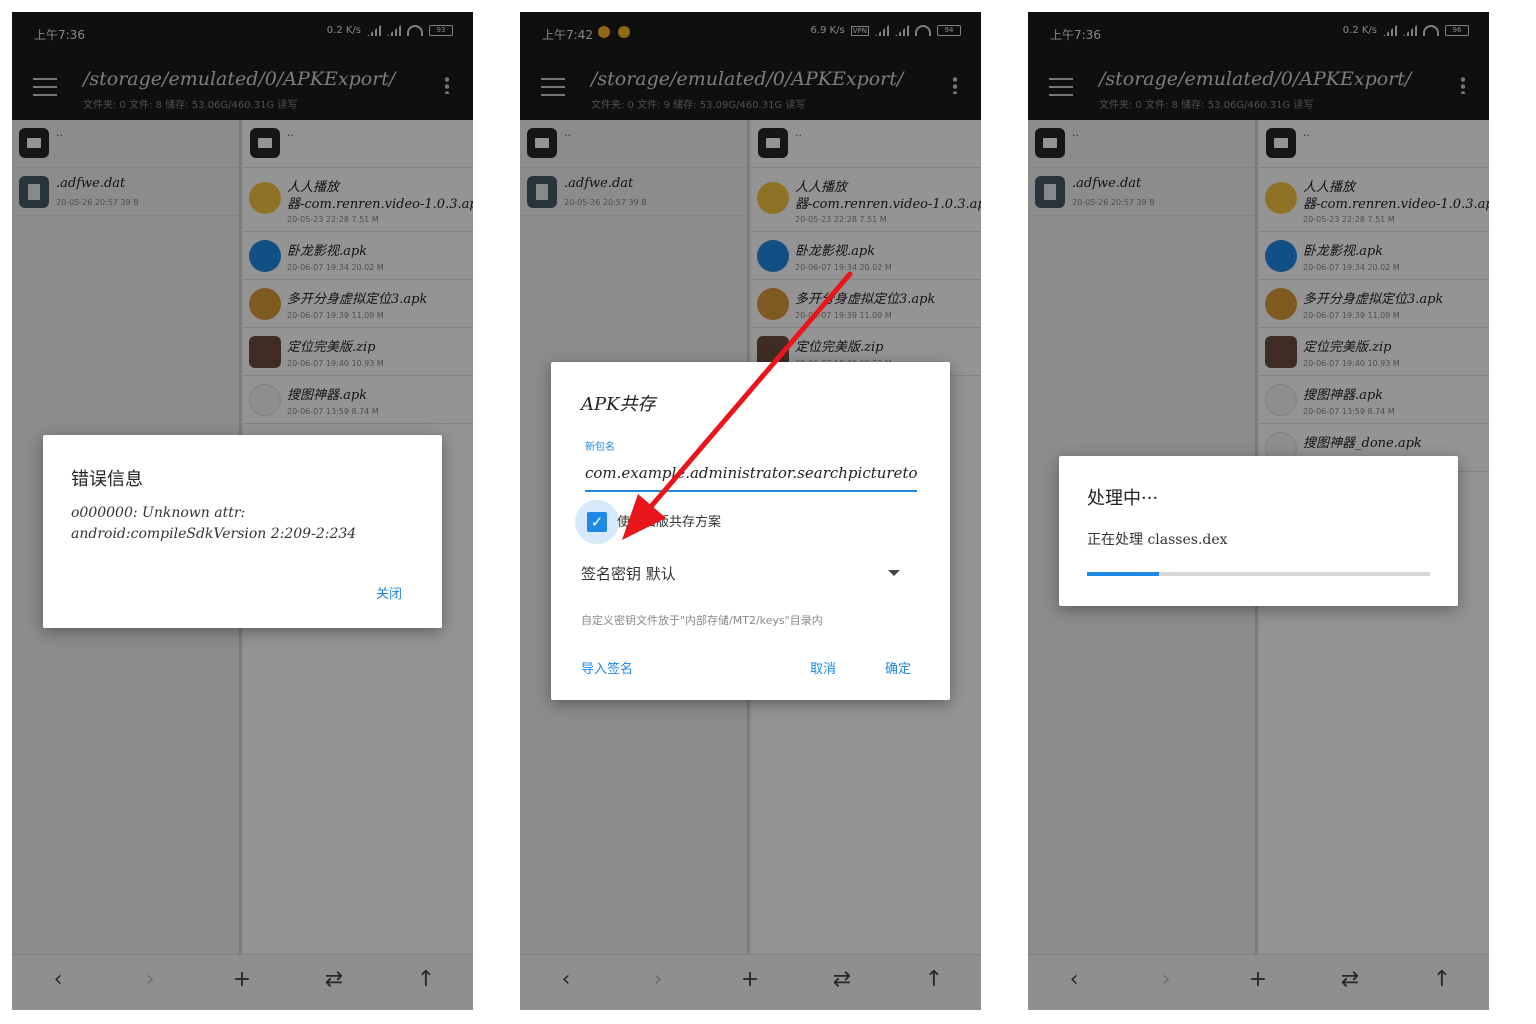 The height and width of the screenshot is (1024, 1536). What do you see at coordinates (1157, 540) in the screenshot?
I see `processing-message: 正在处理 classes.dex` at bounding box center [1157, 540].